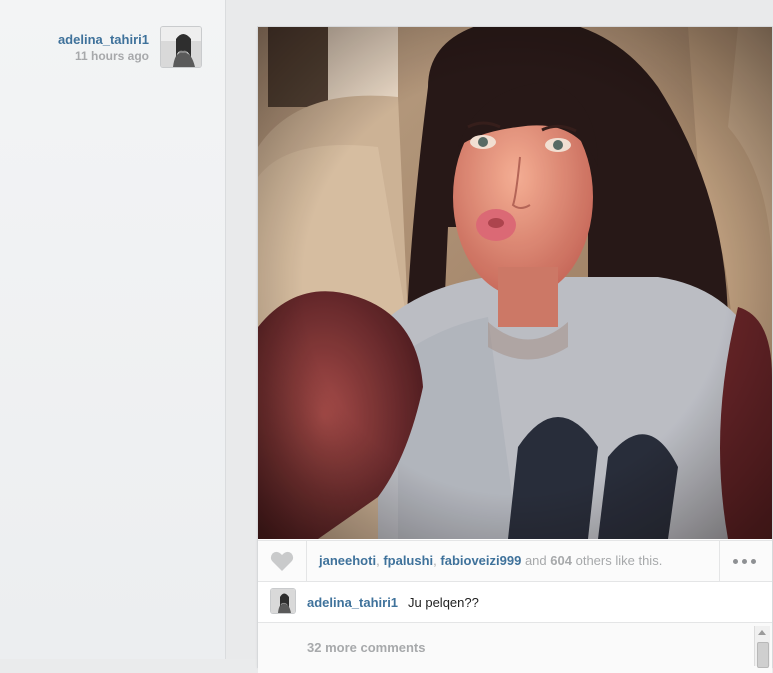  What do you see at coordinates (535, 560) in the screenshot?
I see `likes-and: and` at bounding box center [535, 560].